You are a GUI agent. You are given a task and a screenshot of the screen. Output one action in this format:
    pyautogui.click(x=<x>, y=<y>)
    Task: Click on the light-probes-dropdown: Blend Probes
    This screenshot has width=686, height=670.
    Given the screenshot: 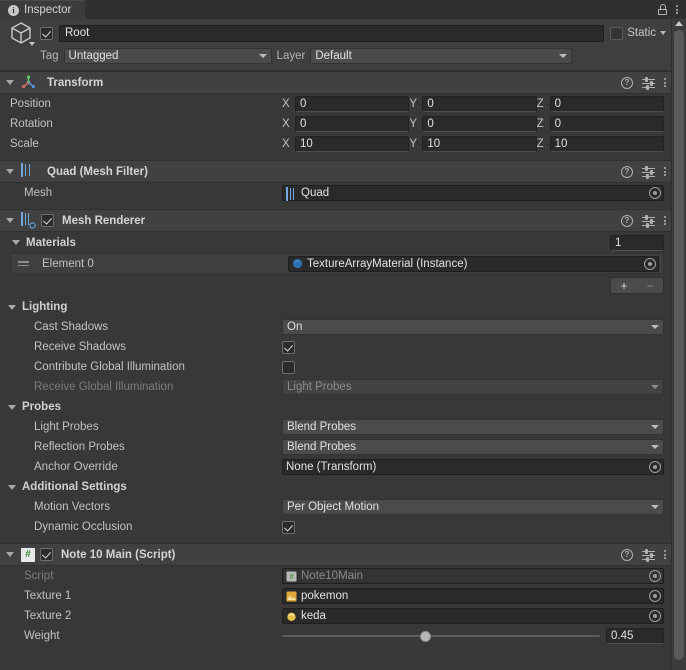 What is the action you would take?
    pyautogui.click(x=473, y=427)
    